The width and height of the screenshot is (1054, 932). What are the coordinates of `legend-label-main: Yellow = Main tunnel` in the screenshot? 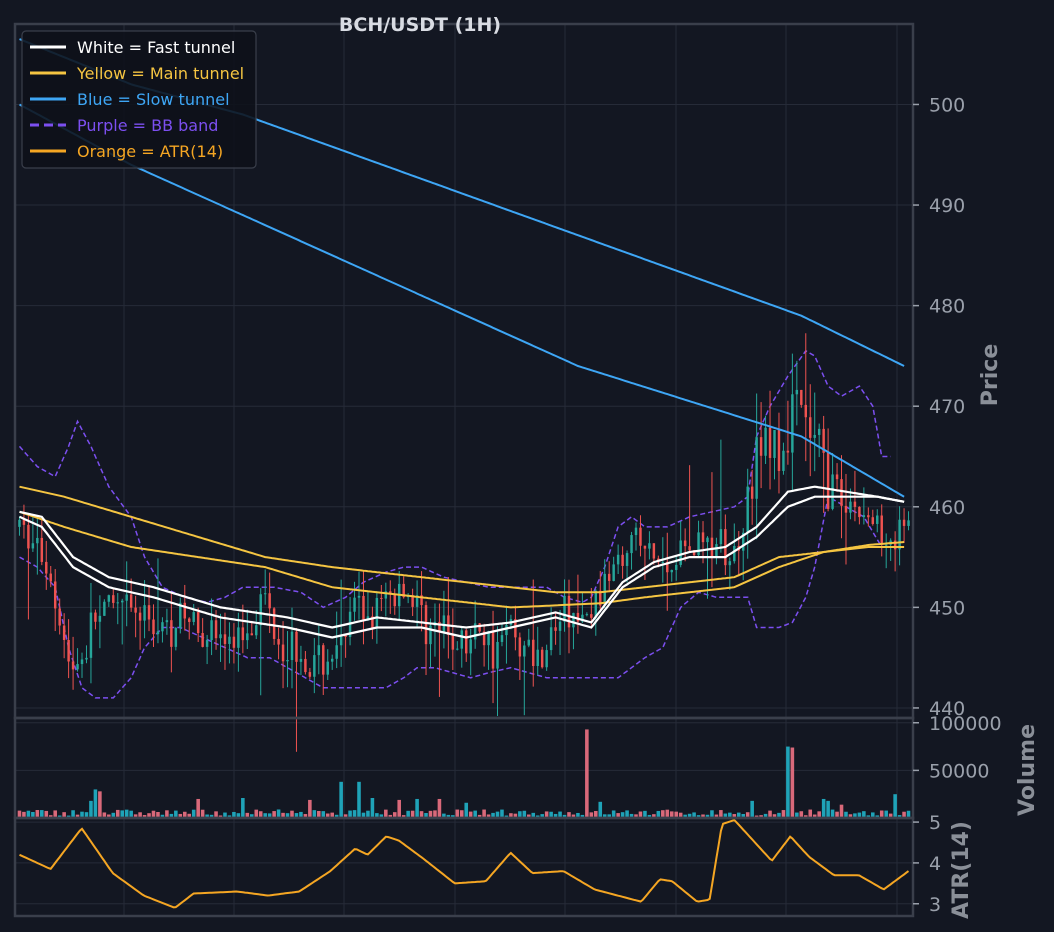 It's located at (160, 73).